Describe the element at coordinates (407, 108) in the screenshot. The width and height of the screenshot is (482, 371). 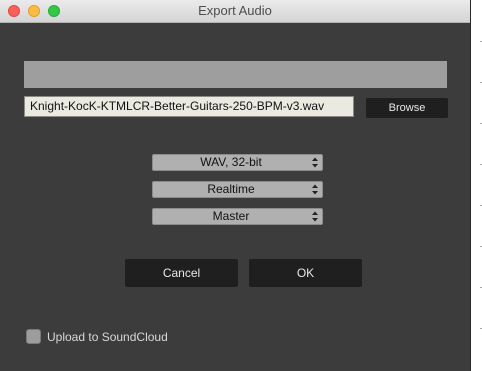
I see `browse-button: Browse` at that location.